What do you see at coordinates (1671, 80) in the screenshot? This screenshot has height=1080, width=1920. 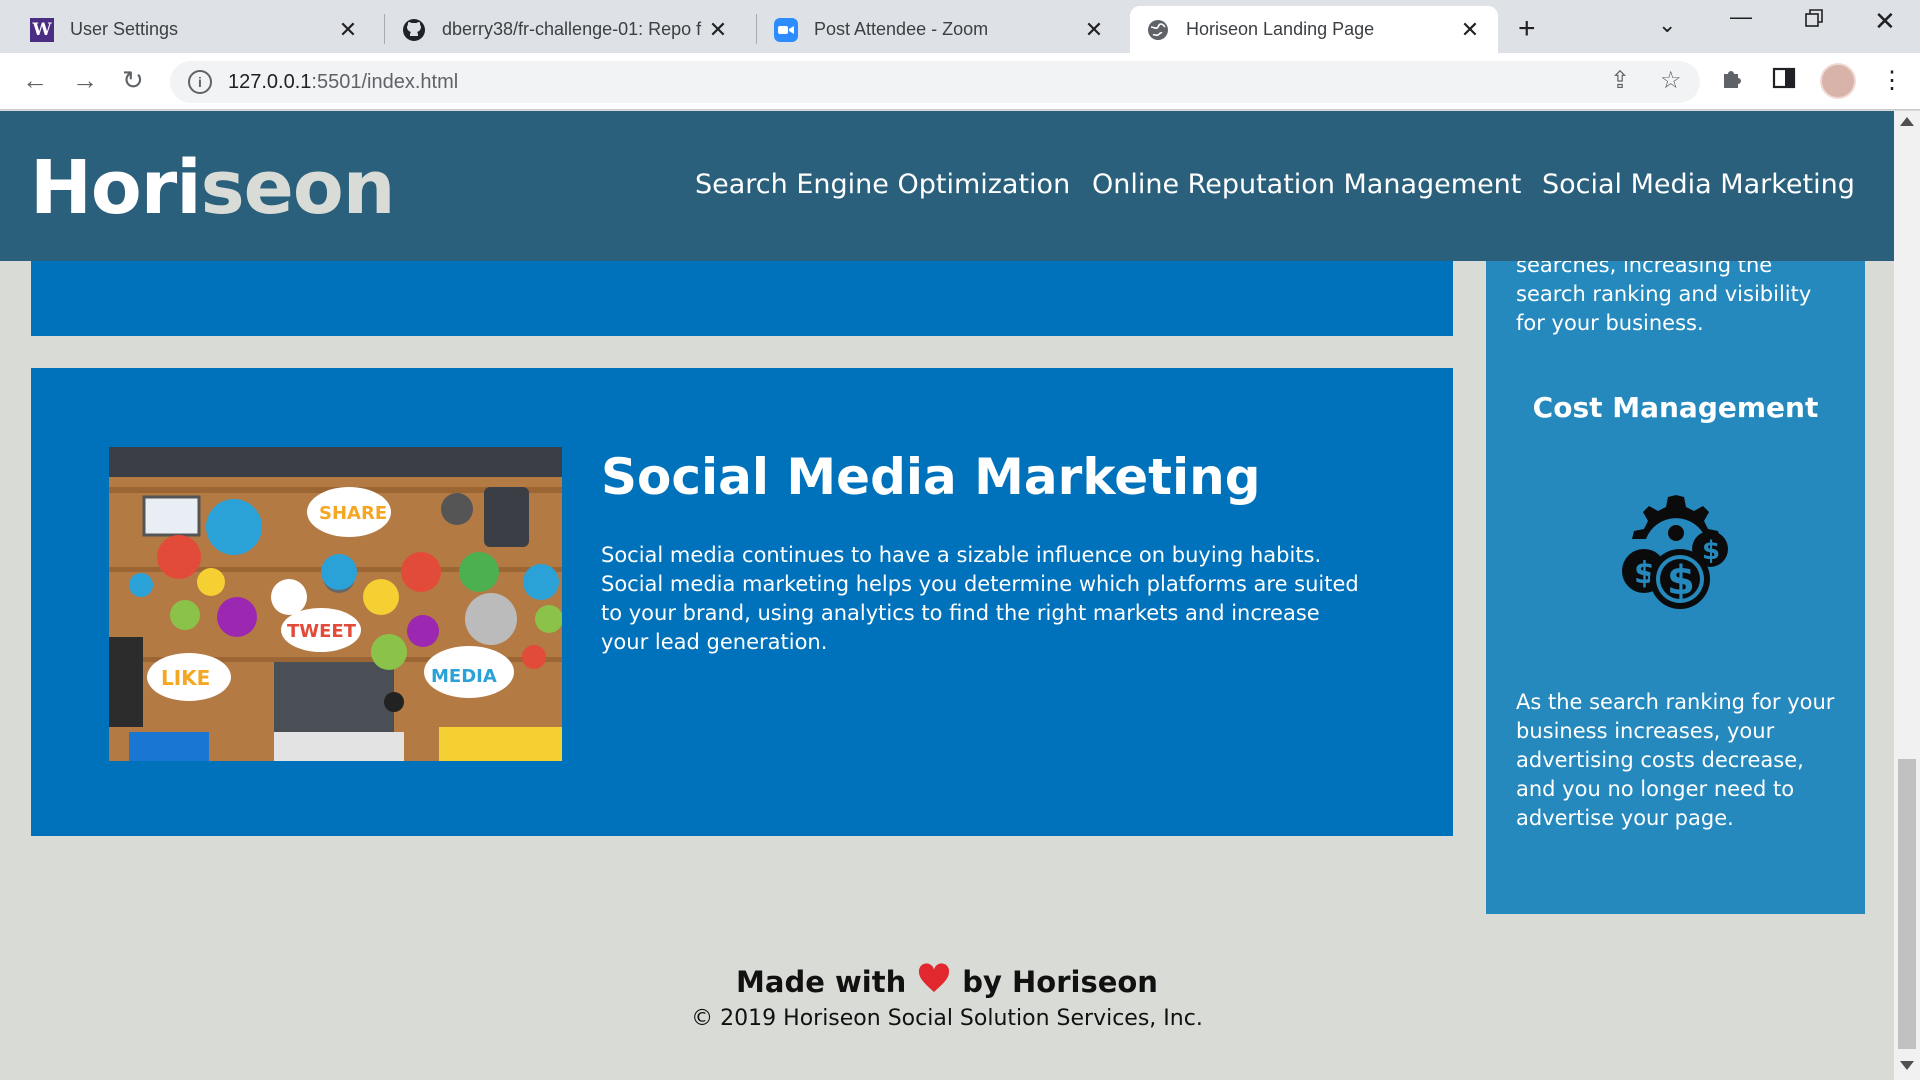 I see `bookmark-star-icon: ☆` at bounding box center [1671, 80].